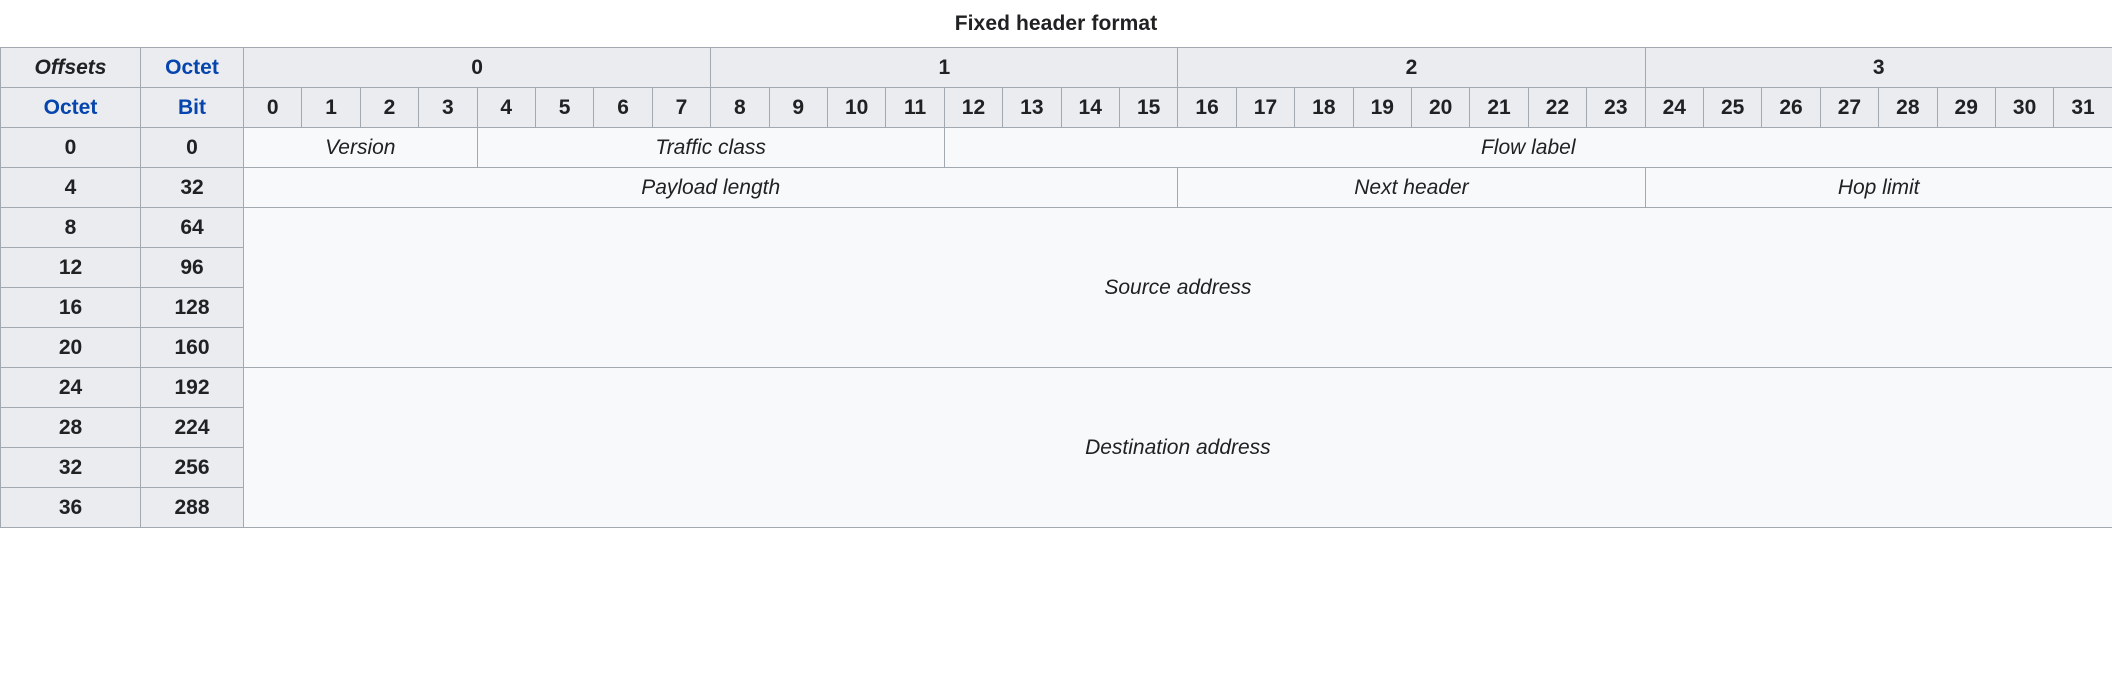  I want to click on table-row: 0 0 Version Traffic class Flow label, so click(1056, 147).